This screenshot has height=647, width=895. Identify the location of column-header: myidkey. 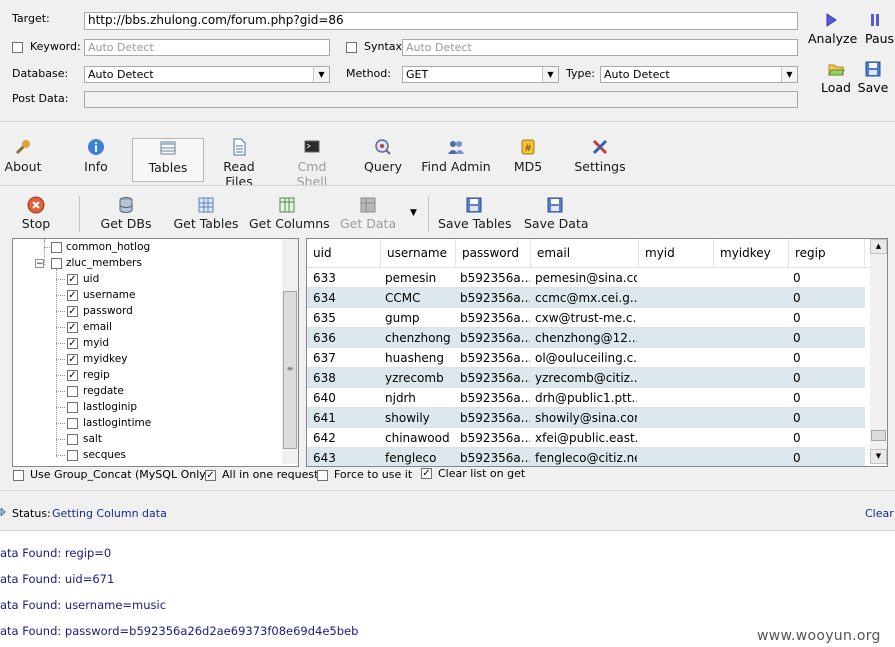
(751, 253).